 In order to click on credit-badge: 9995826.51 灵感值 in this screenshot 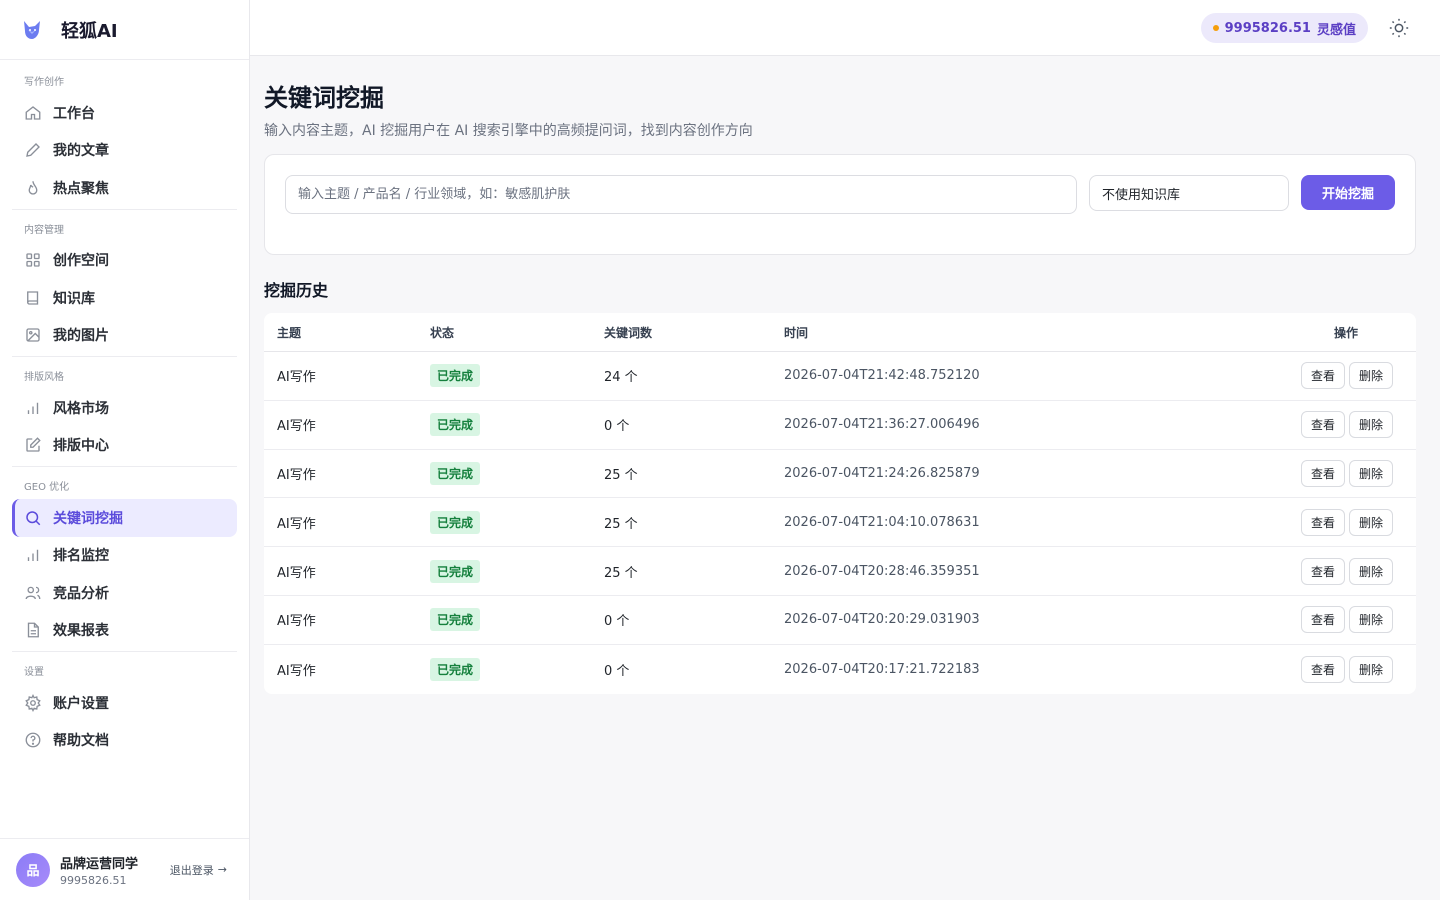, I will do `click(1284, 28)`.